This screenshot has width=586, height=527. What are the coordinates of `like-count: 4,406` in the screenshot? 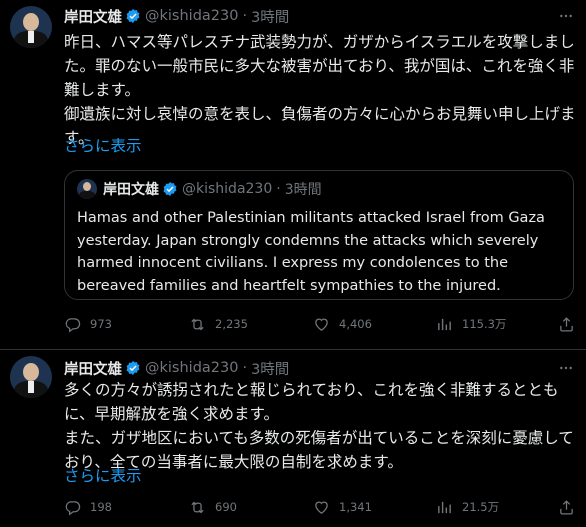 It's located at (355, 324).